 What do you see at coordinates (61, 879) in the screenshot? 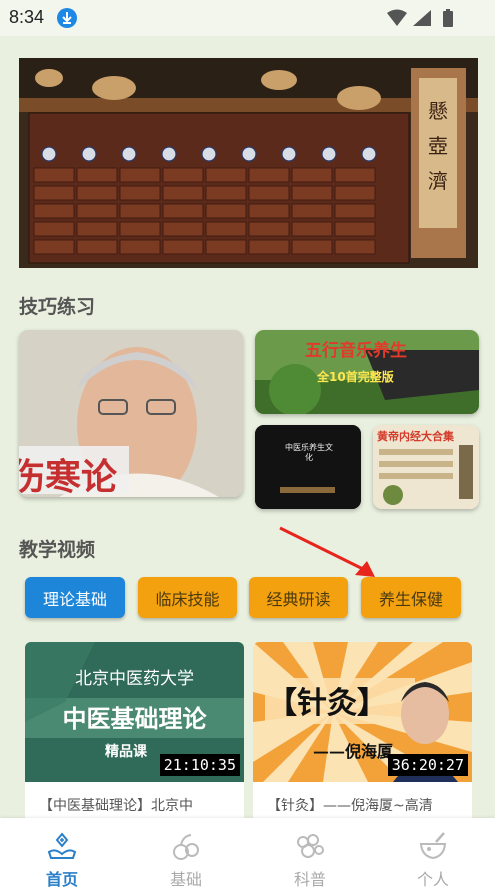
I see `nav-label: 首页` at bounding box center [61, 879].